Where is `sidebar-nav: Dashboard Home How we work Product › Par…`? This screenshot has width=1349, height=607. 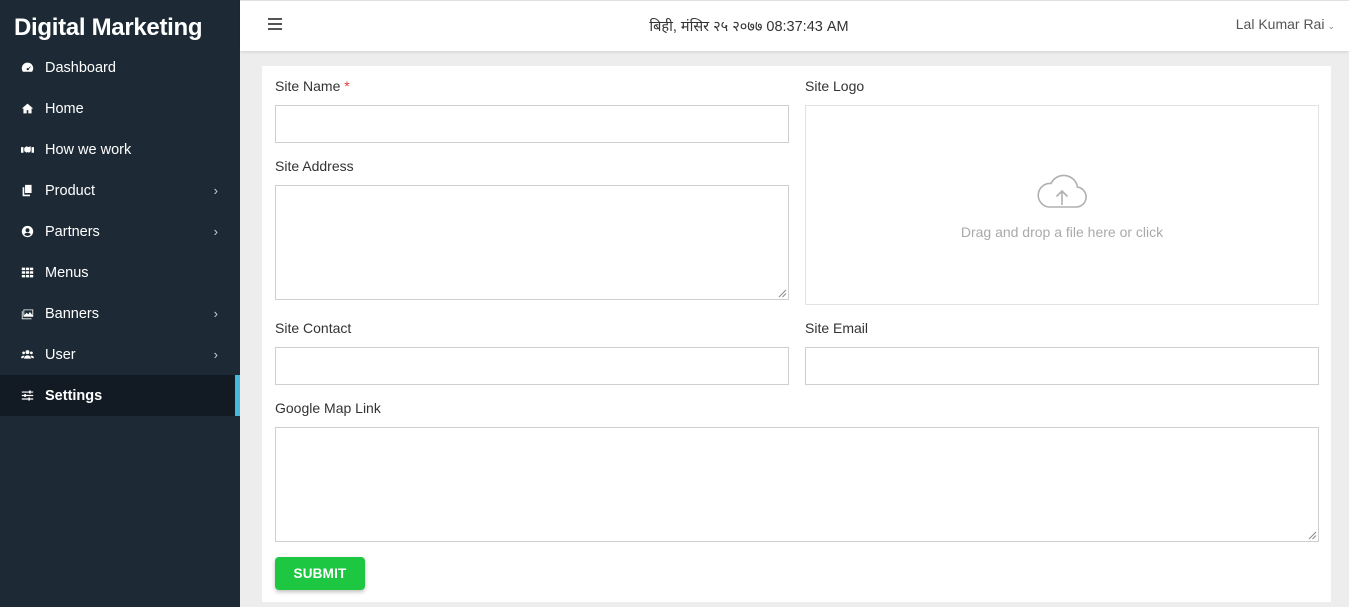 sidebar-nav: Dashboard Home How we work Product › Par… is located at coordinates (120, 231).